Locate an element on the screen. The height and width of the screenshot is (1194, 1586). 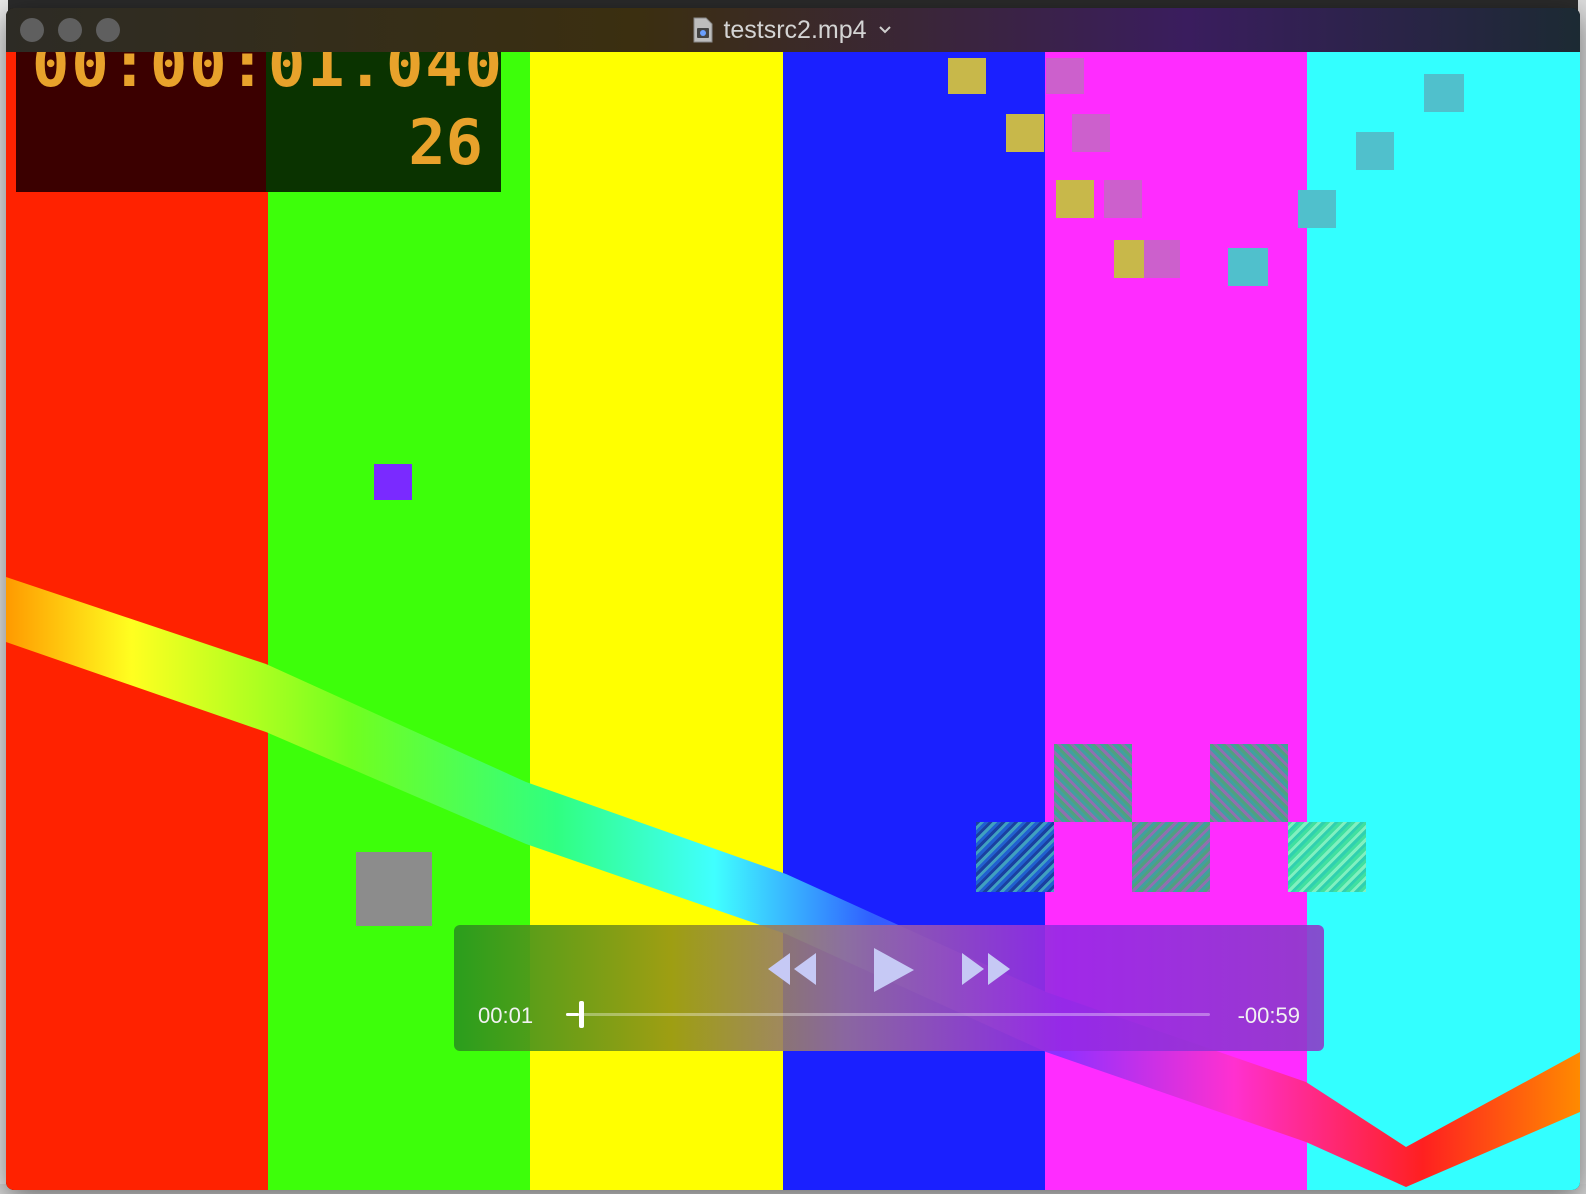
purple-square is located at coordinates (393, 482).